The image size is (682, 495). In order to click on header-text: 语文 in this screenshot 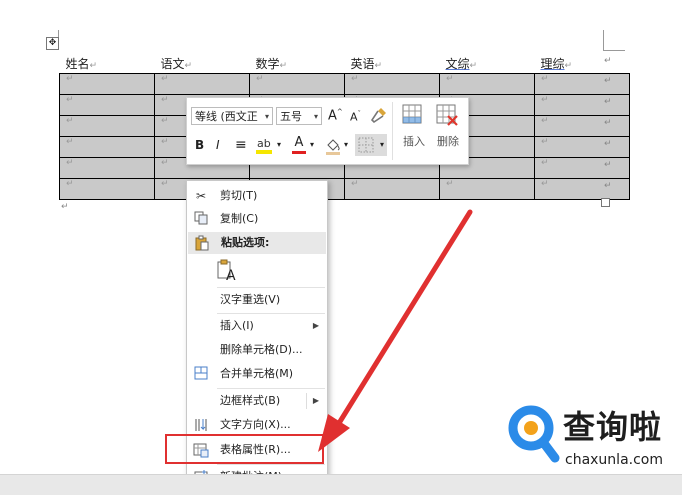, I will do `click(172, 64)`.